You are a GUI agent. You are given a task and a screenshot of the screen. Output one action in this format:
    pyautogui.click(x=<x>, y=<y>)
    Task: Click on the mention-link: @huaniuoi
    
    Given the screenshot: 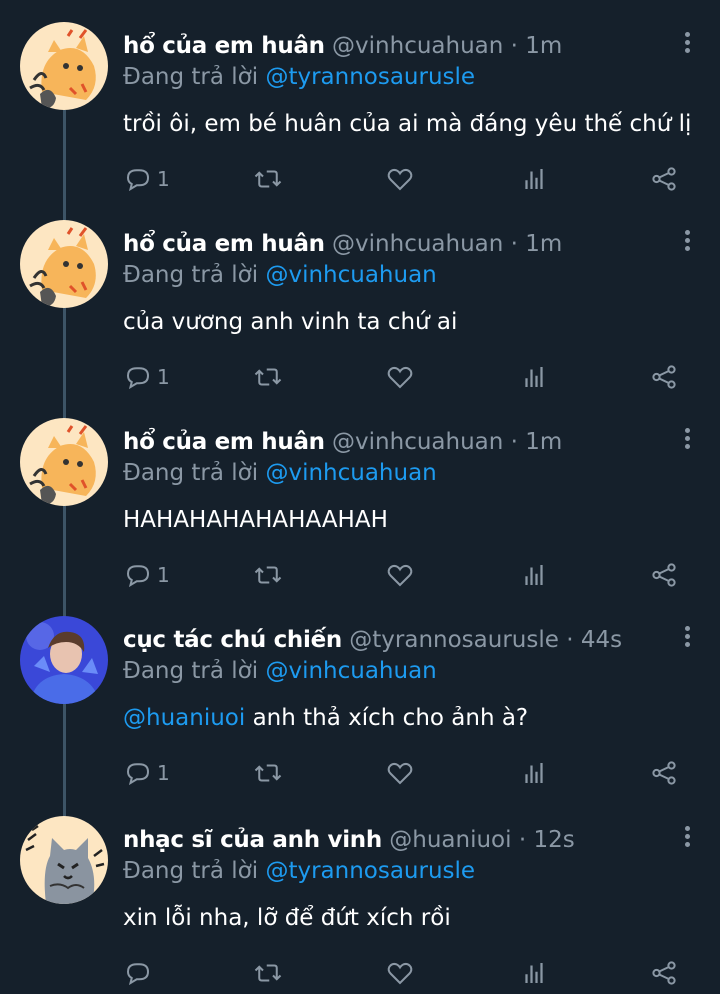 What is the action you would take?
    pyautogui.click(x=184, y=718)
    